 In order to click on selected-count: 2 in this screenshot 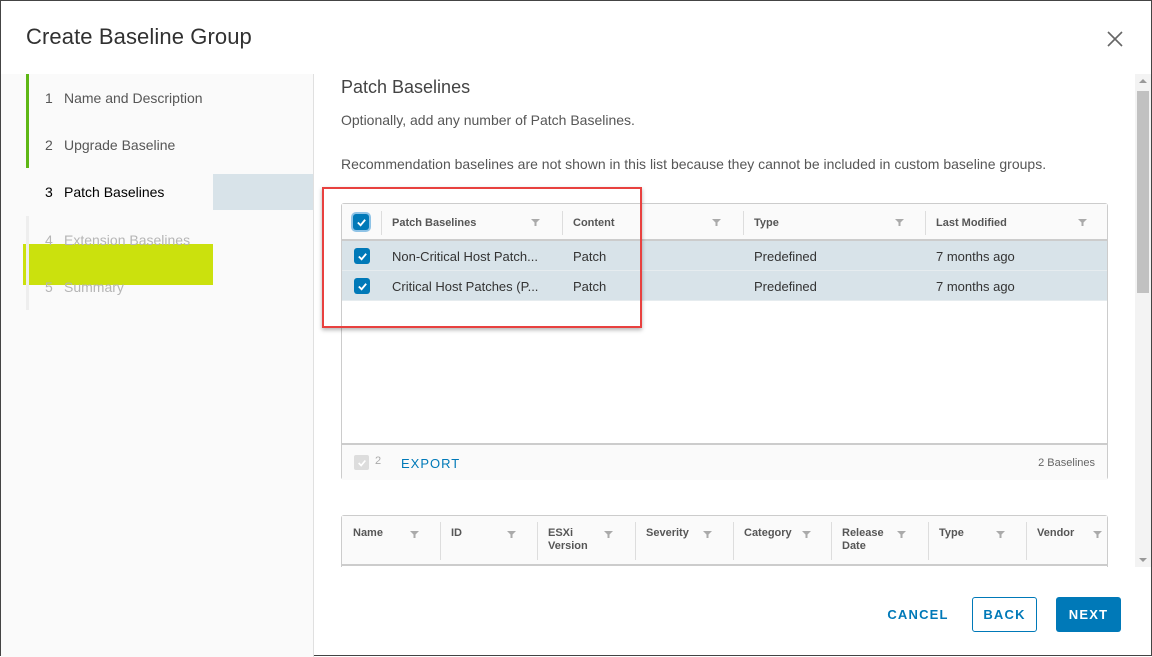, I will do `click(378, 461)`.